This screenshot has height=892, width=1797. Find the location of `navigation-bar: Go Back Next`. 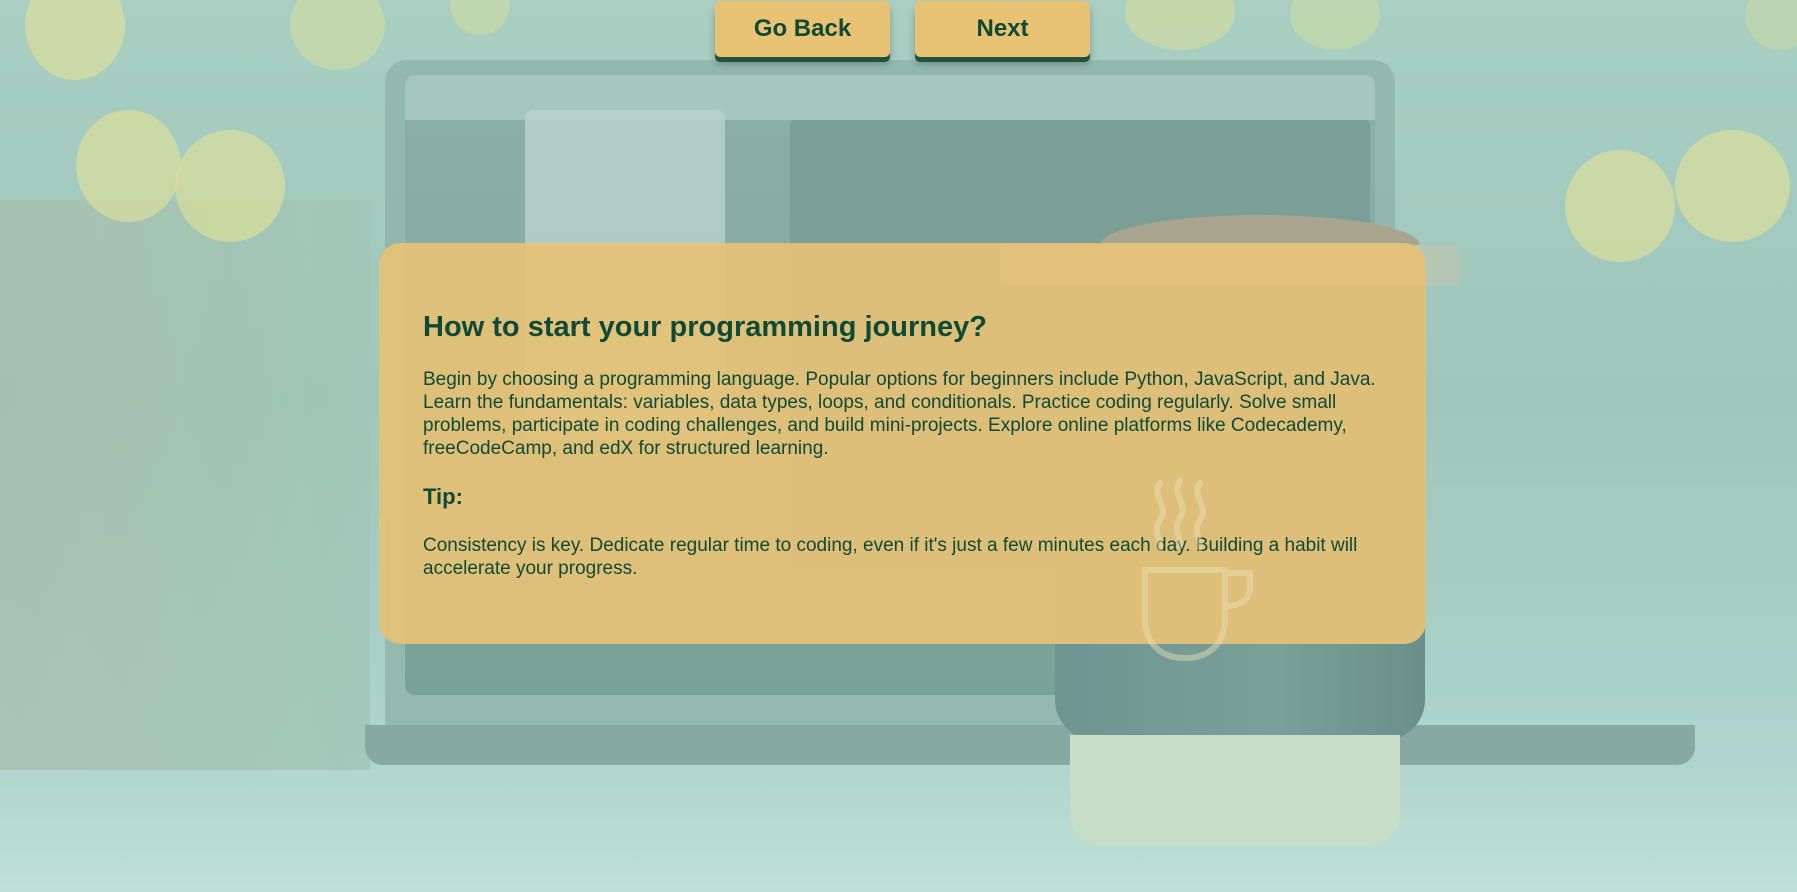

navigation-bar: Go Back Next is located at coordinates (898, 30).